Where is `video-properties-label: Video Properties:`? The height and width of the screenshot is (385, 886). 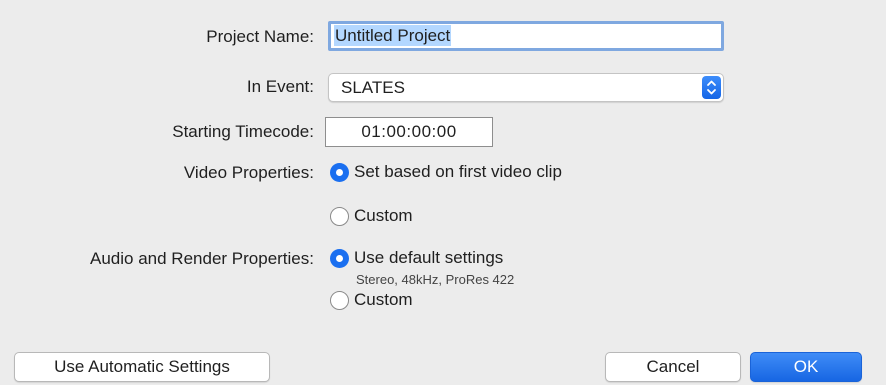 video-properties-label: Video Properties: is located at coordinates (248, 172).